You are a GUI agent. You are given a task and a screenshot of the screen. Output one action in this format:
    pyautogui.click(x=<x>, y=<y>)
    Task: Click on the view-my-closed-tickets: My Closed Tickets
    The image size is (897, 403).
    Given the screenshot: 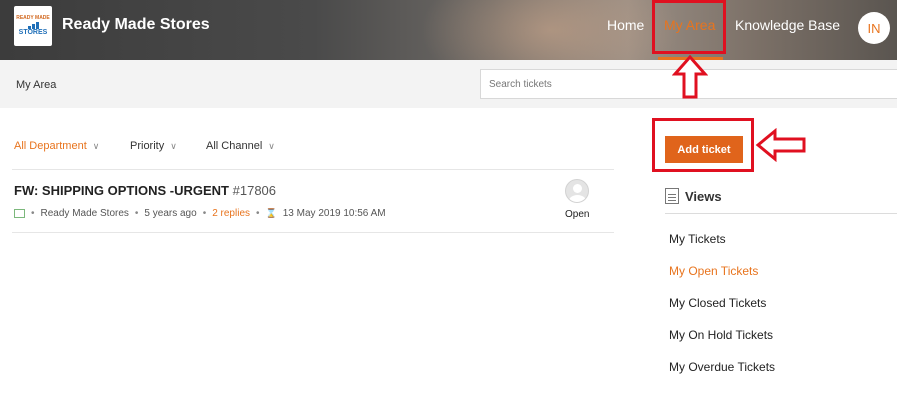 What is the action you would take?
    pyautogui.click(x=717, y=303)
    